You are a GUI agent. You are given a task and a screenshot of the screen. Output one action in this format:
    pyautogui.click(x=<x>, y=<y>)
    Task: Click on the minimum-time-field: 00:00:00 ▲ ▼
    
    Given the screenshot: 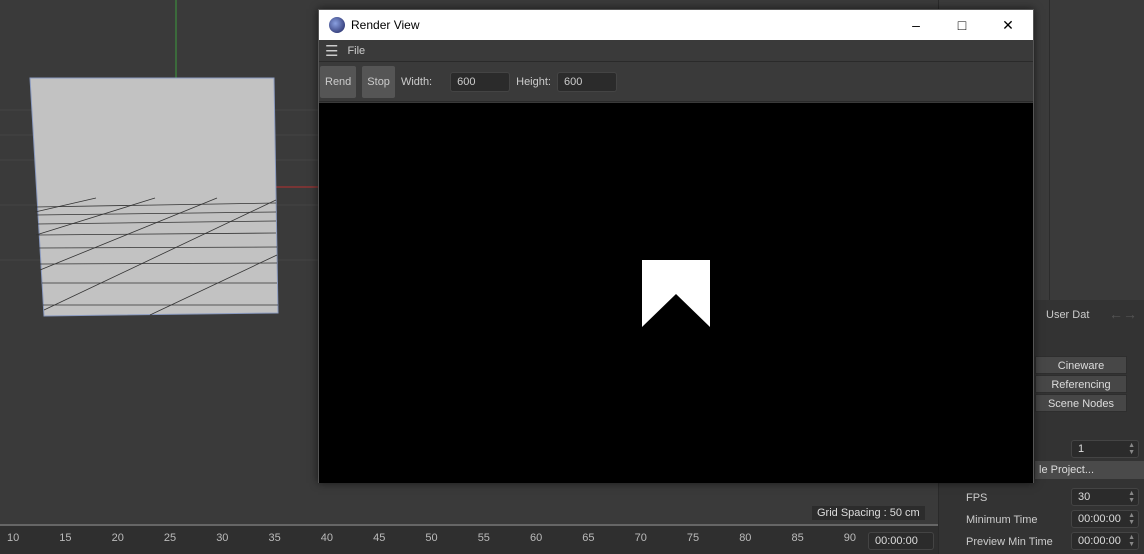 What is the action you would take?
    pyautogui.click(x=1105, y=519)
    